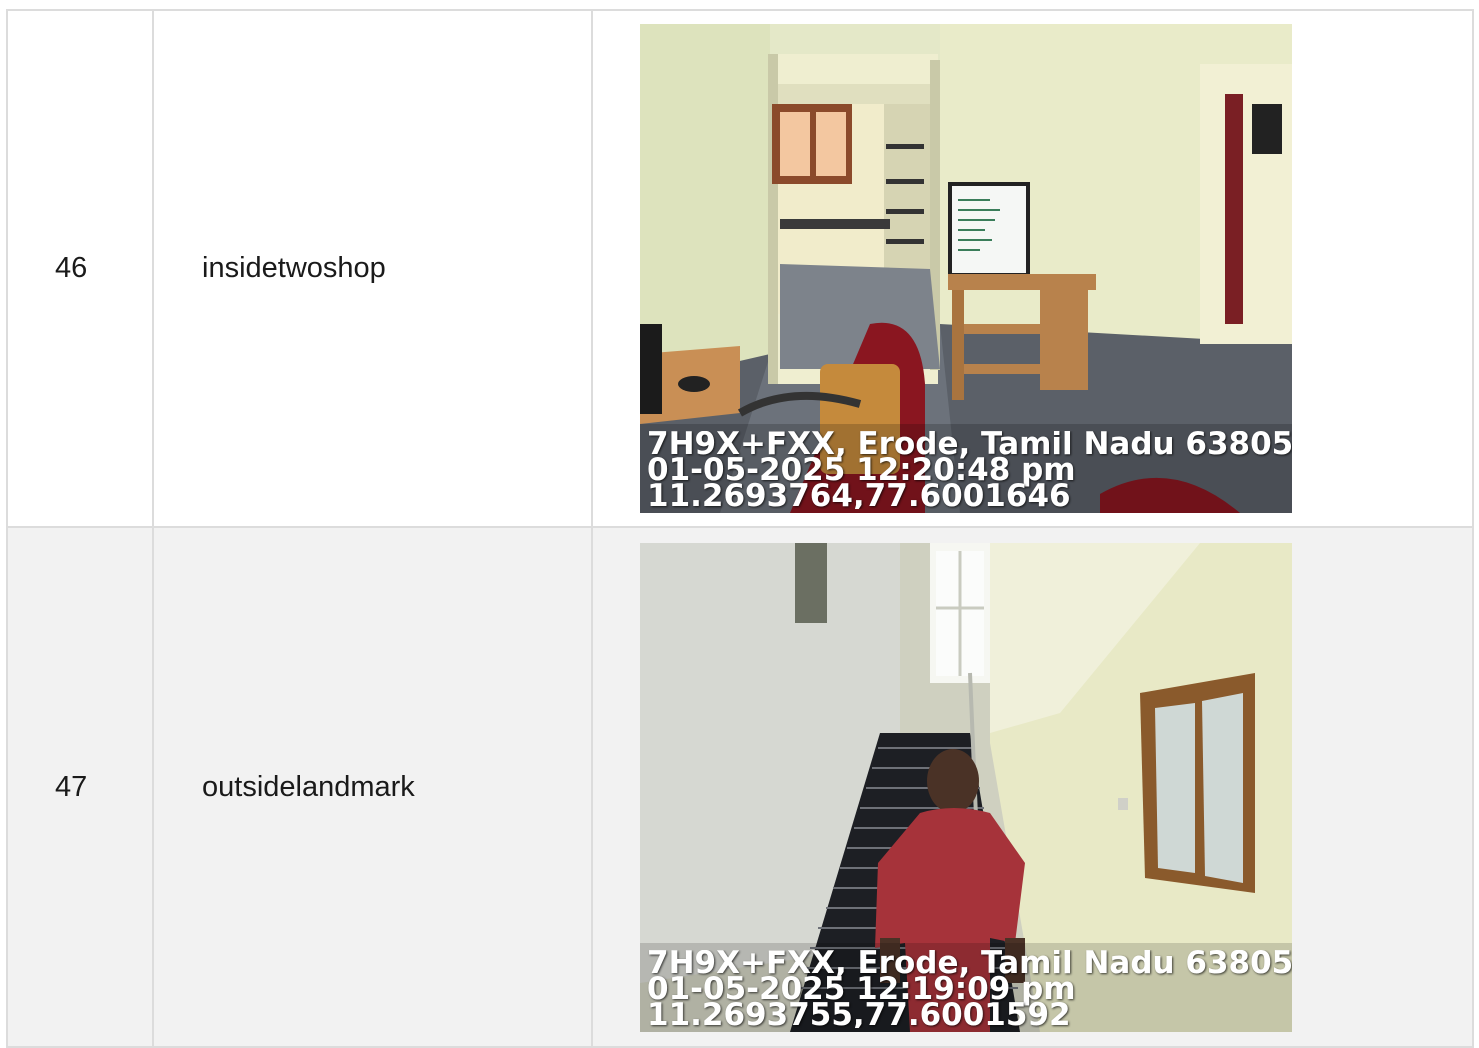  Describe the element at coordinates (372, 787) in the screenshot. I see `photo-name-cell: outsidelandmark` at that location.